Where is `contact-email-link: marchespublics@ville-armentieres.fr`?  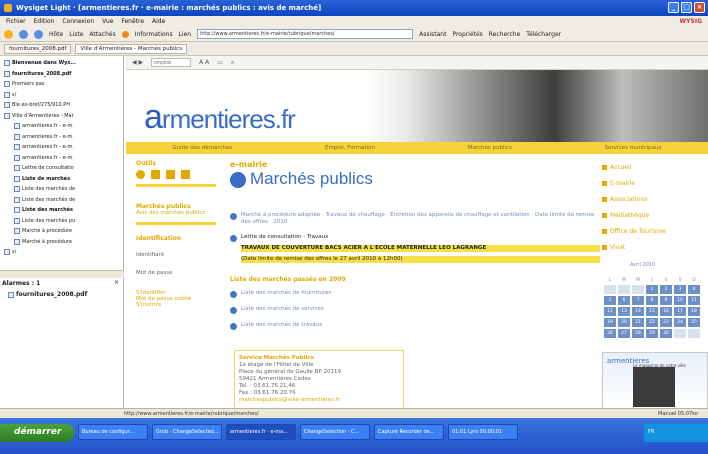
contact-email-link: marchespublics@ville-armentieres.fr is located at coordinates (319, 400).